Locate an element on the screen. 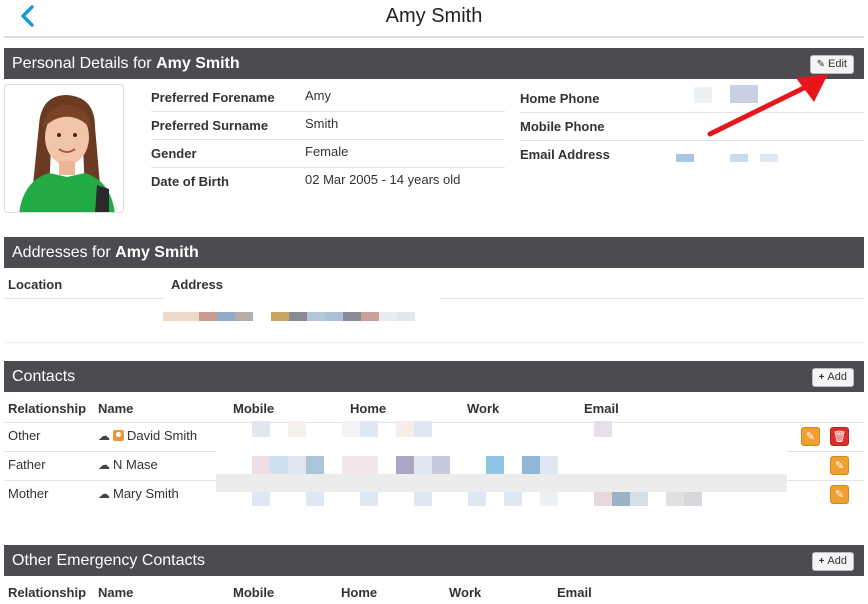 The height and width of the screenshot is (604, 868). col-location: Location is located at coordinates (35, 284).